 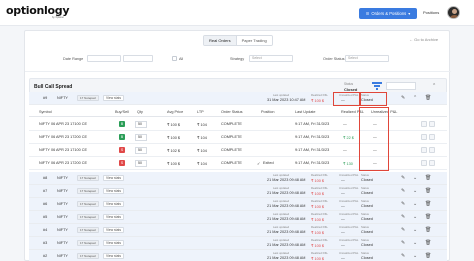 I want to click on realized-pl: —, so click(x=345, y=150).